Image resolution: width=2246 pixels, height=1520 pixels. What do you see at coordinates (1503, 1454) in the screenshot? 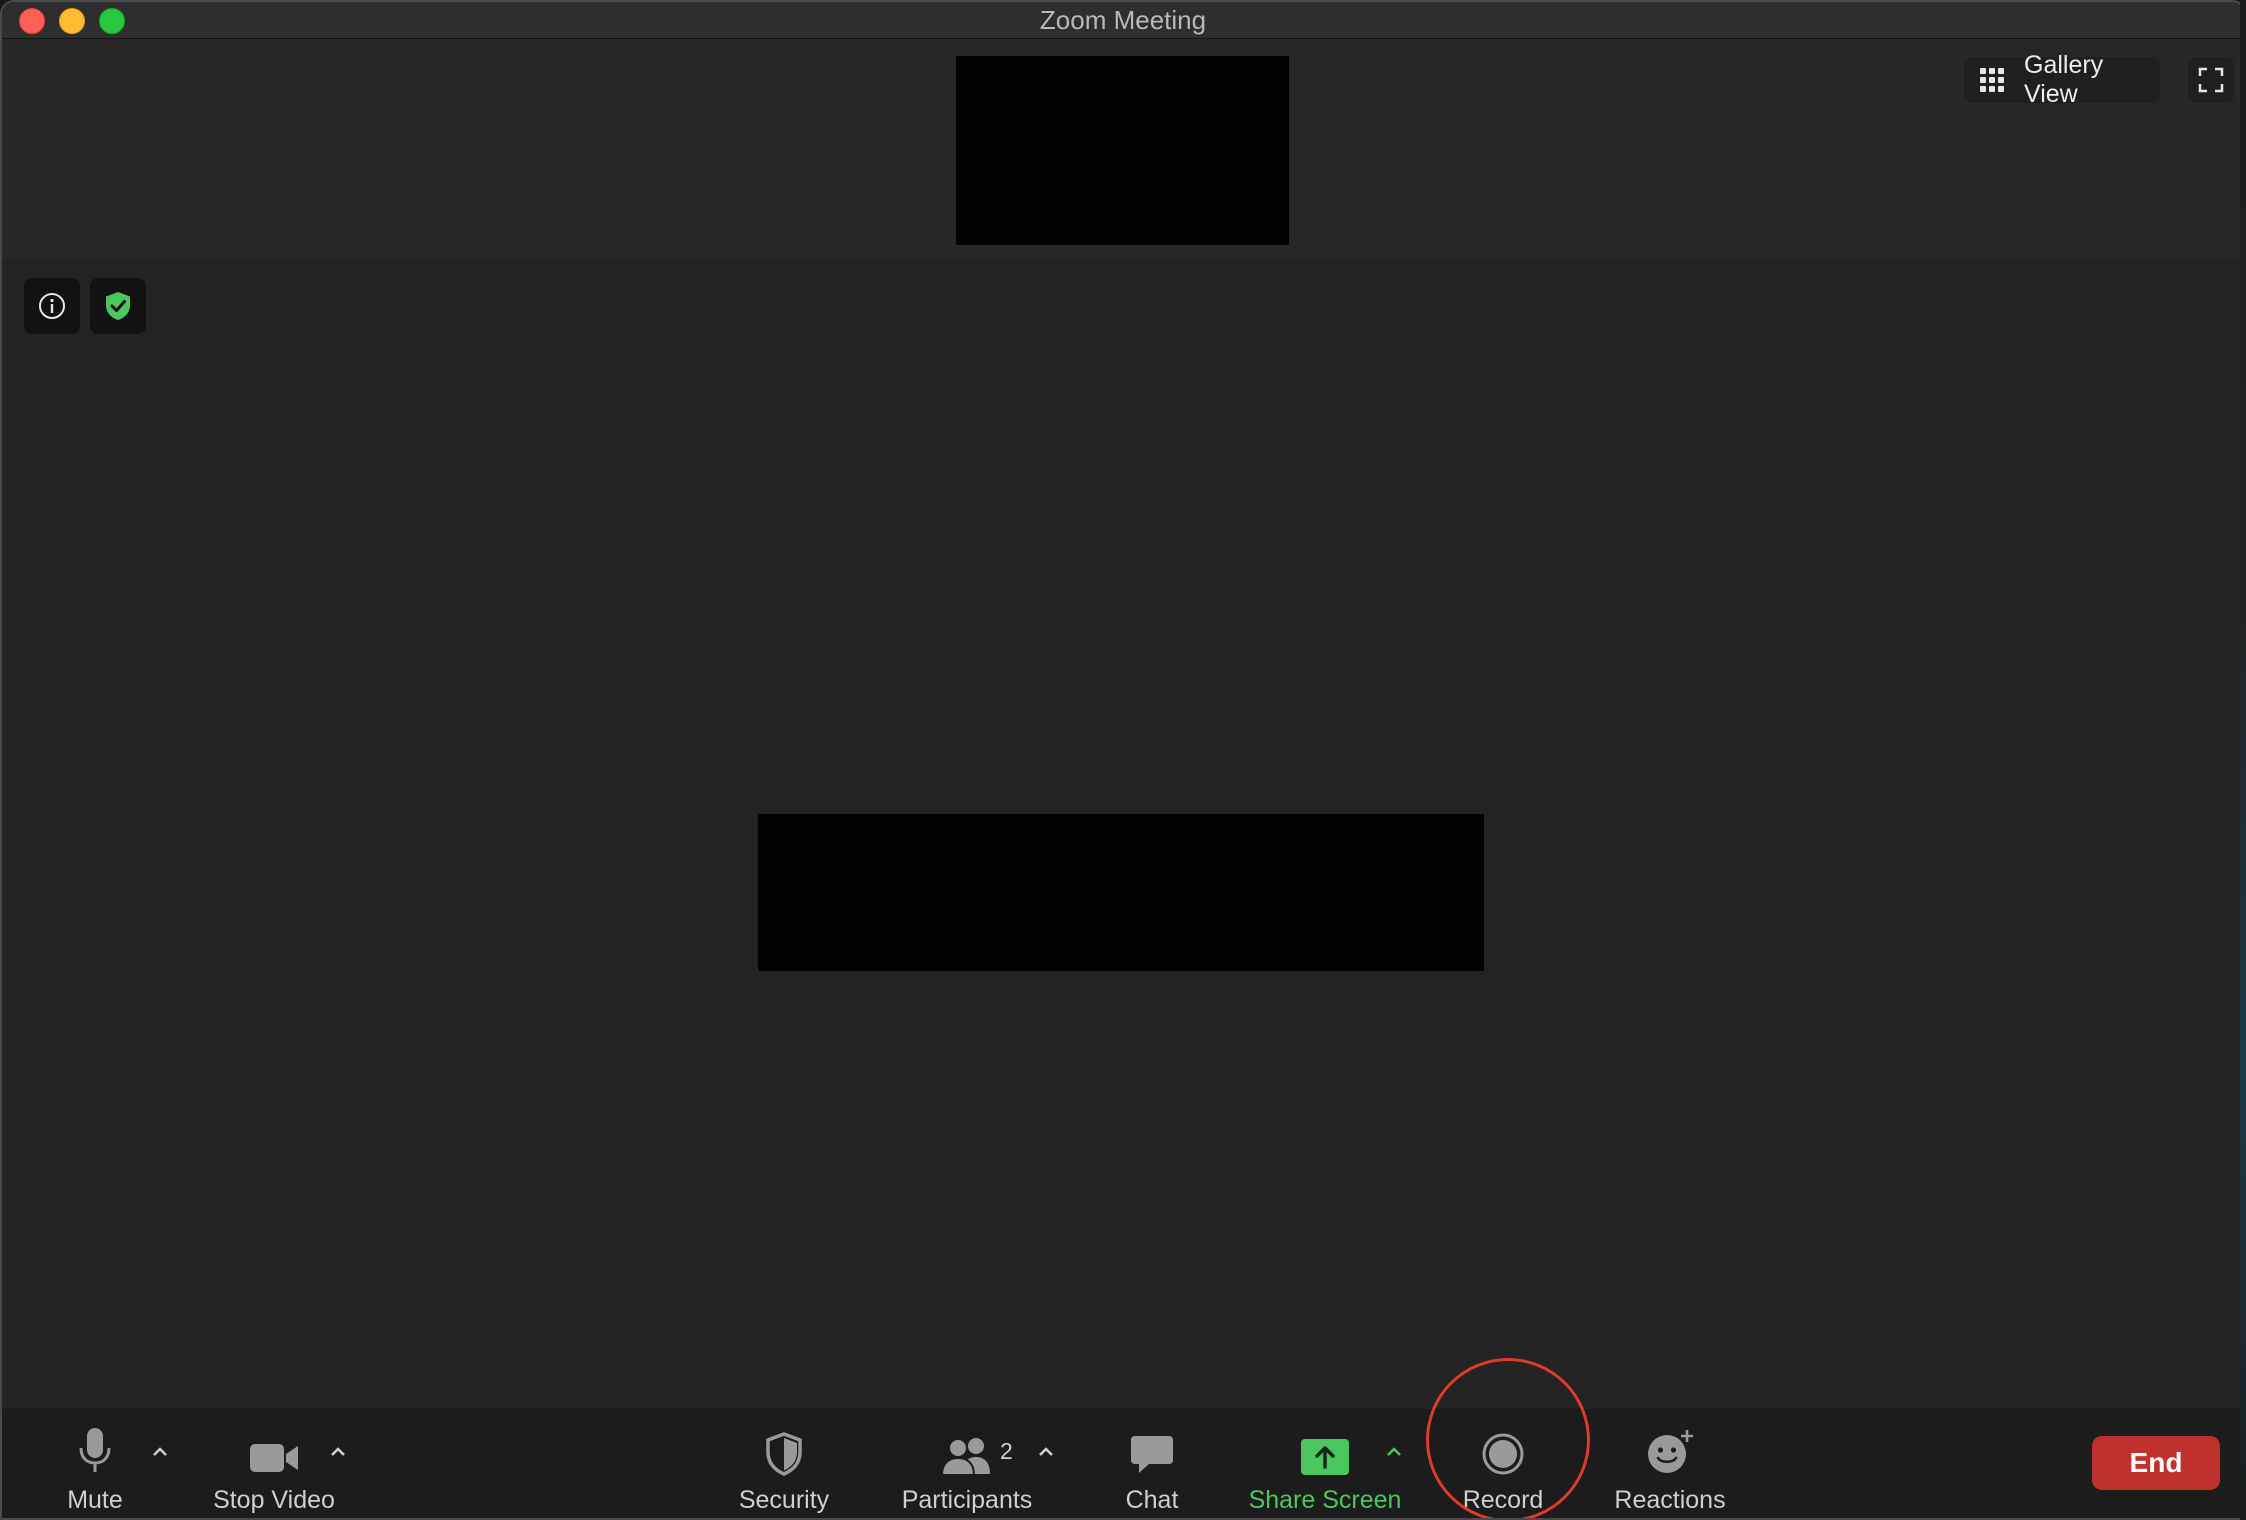
I see `record-icon` at bounding box center [1503, 1454].